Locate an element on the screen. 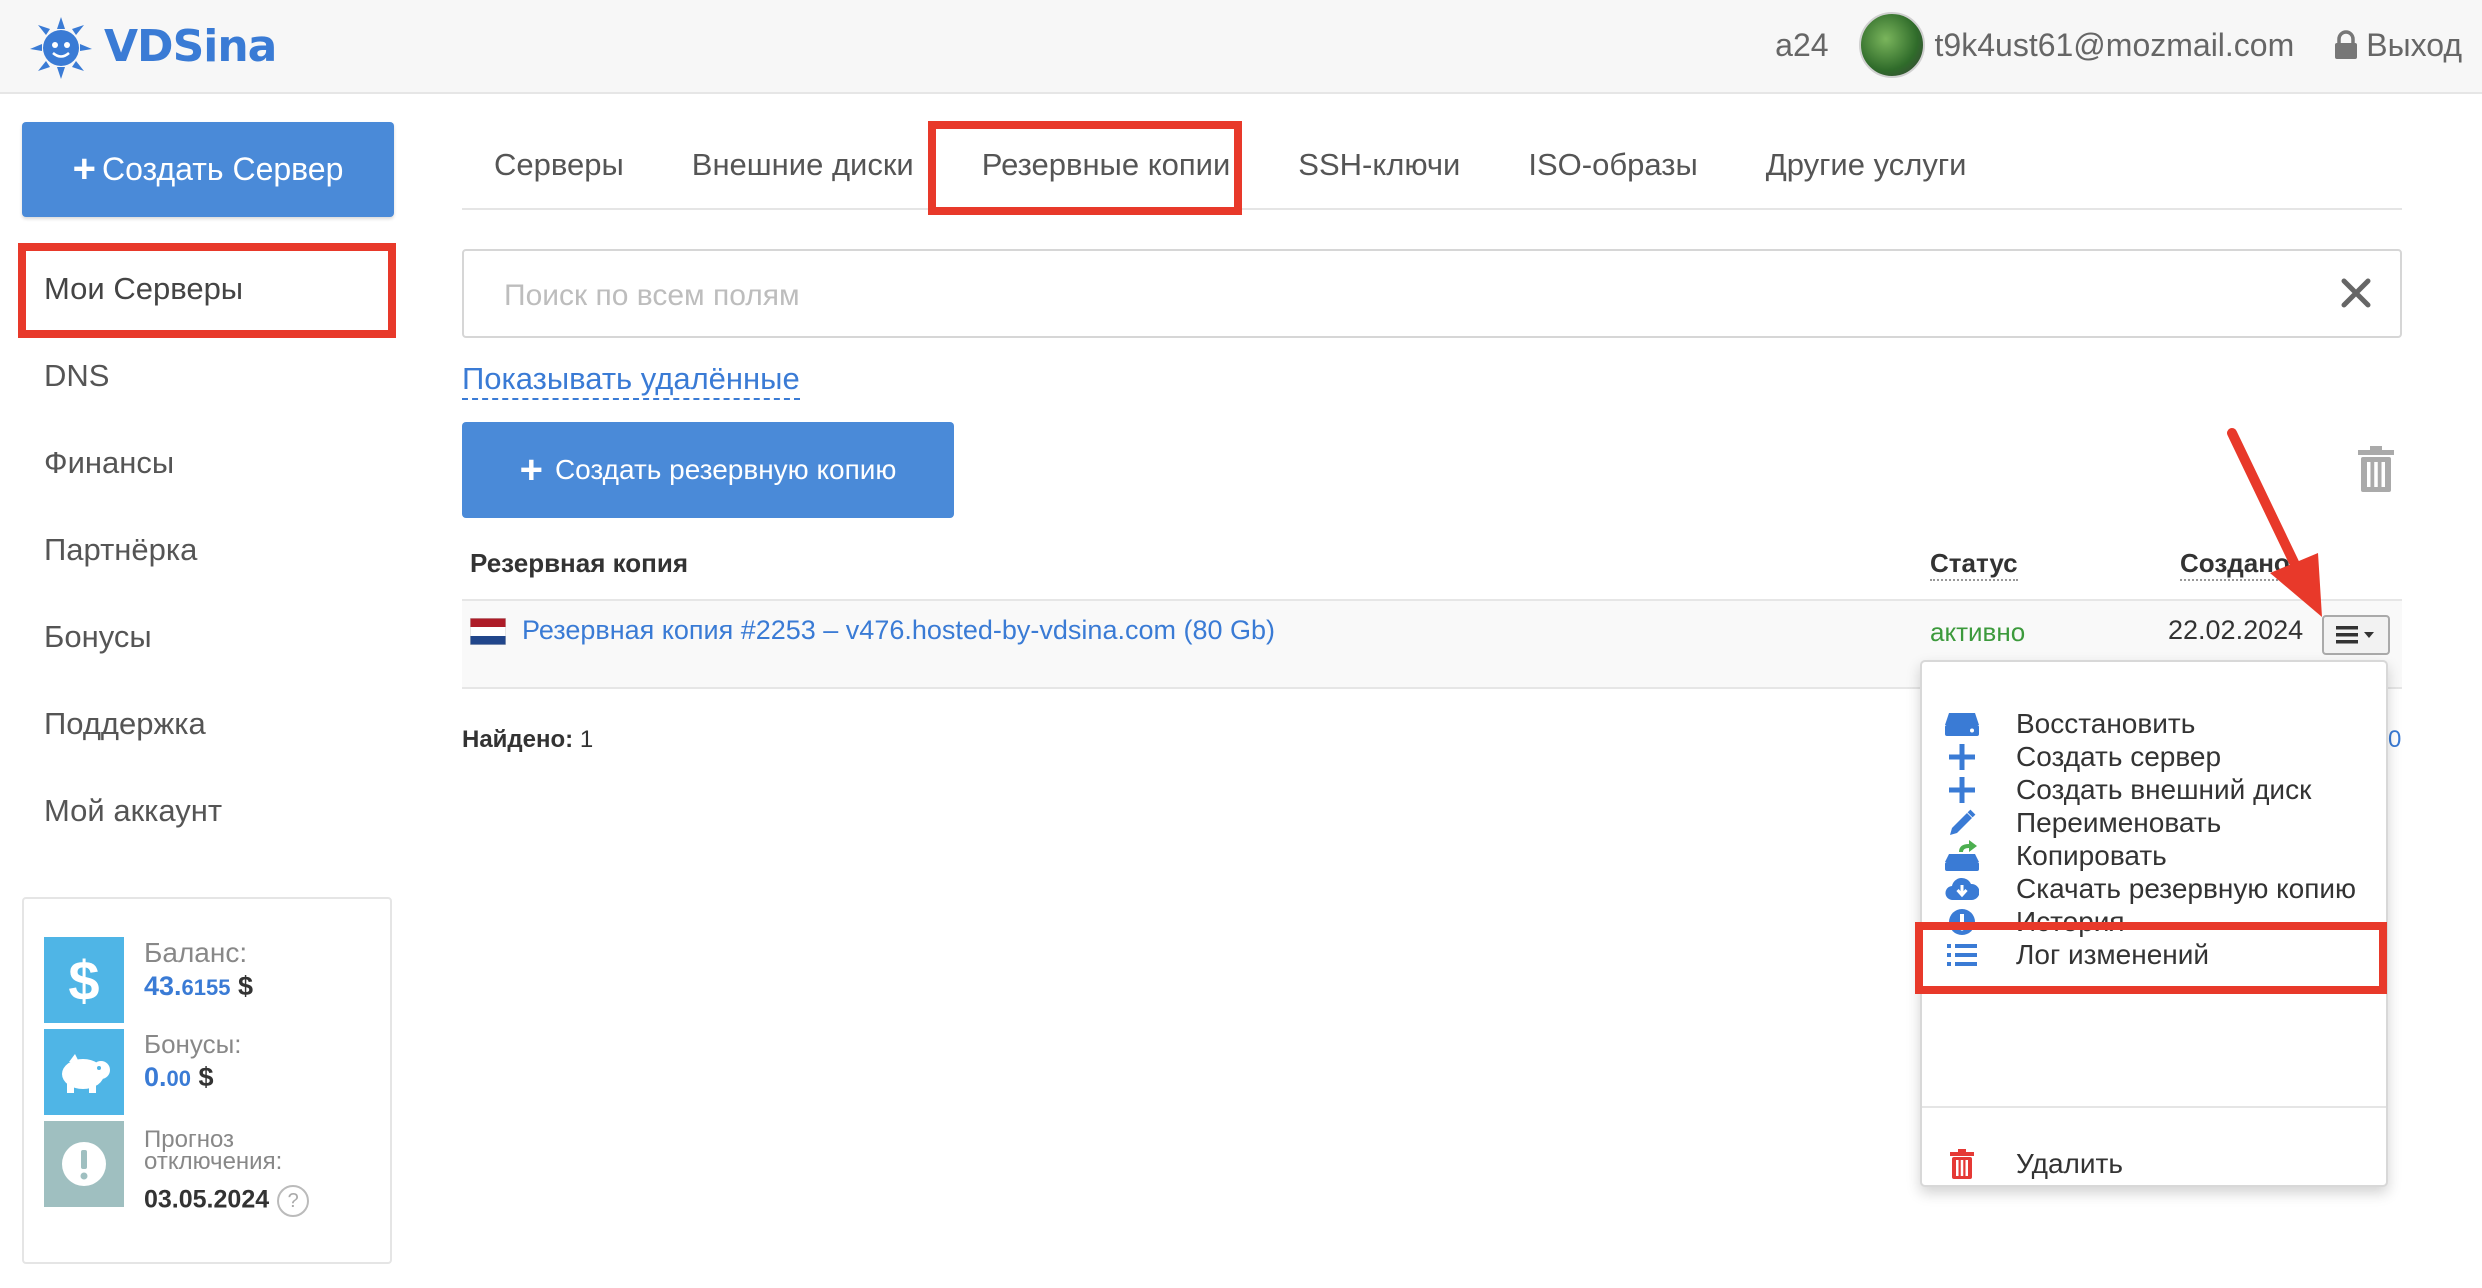  column-header-status: Статус is located at coordinates (1974, 564).